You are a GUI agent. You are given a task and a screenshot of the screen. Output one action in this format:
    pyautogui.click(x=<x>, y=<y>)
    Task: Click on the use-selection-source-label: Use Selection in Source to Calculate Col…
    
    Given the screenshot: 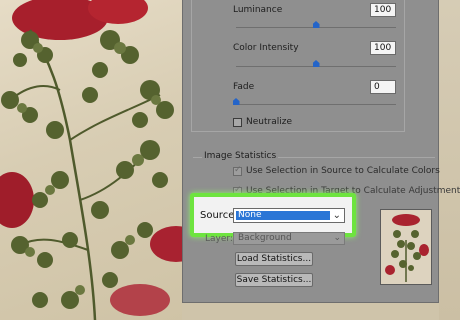 What is the action you would take?
    pyautogui.click(x=343, y=171)
    